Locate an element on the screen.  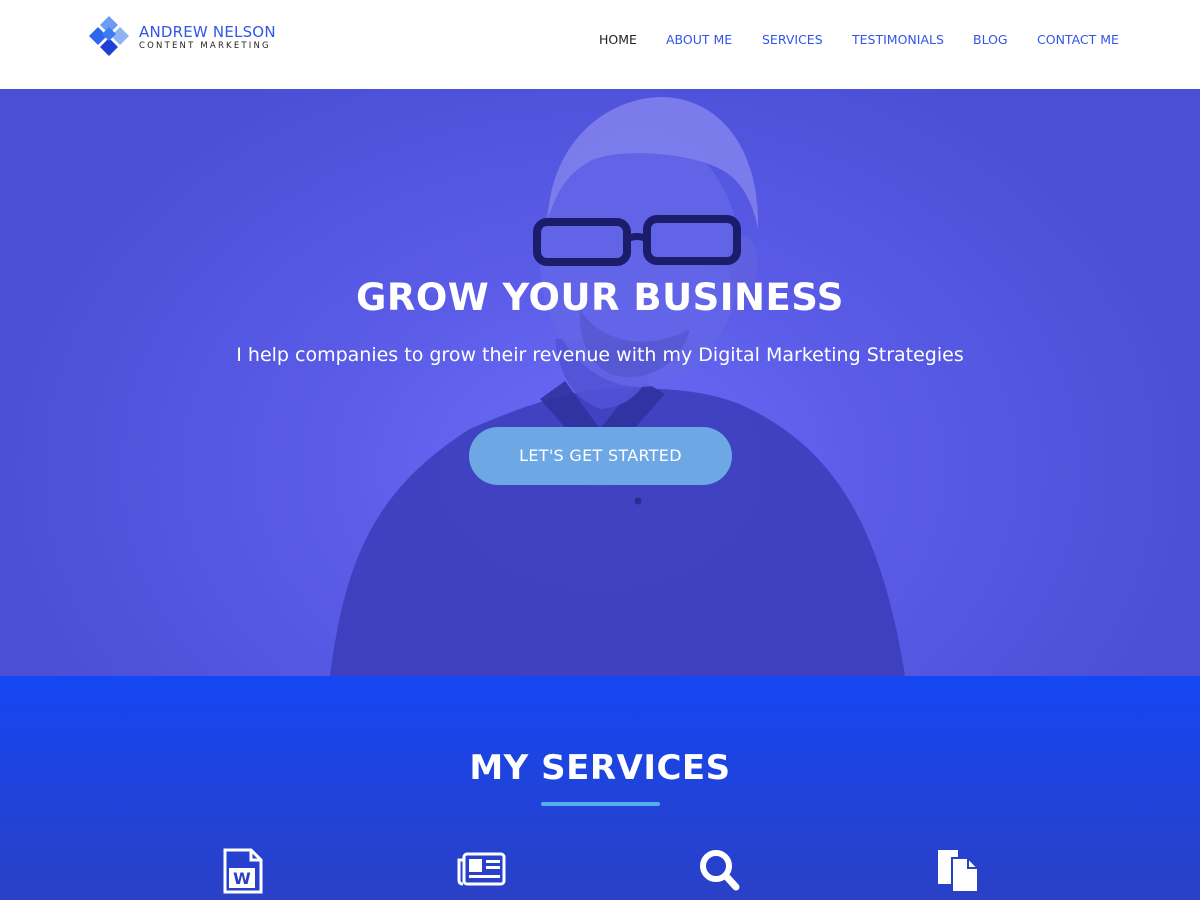
copy-documents-icon is located at coordinates (958, 871).